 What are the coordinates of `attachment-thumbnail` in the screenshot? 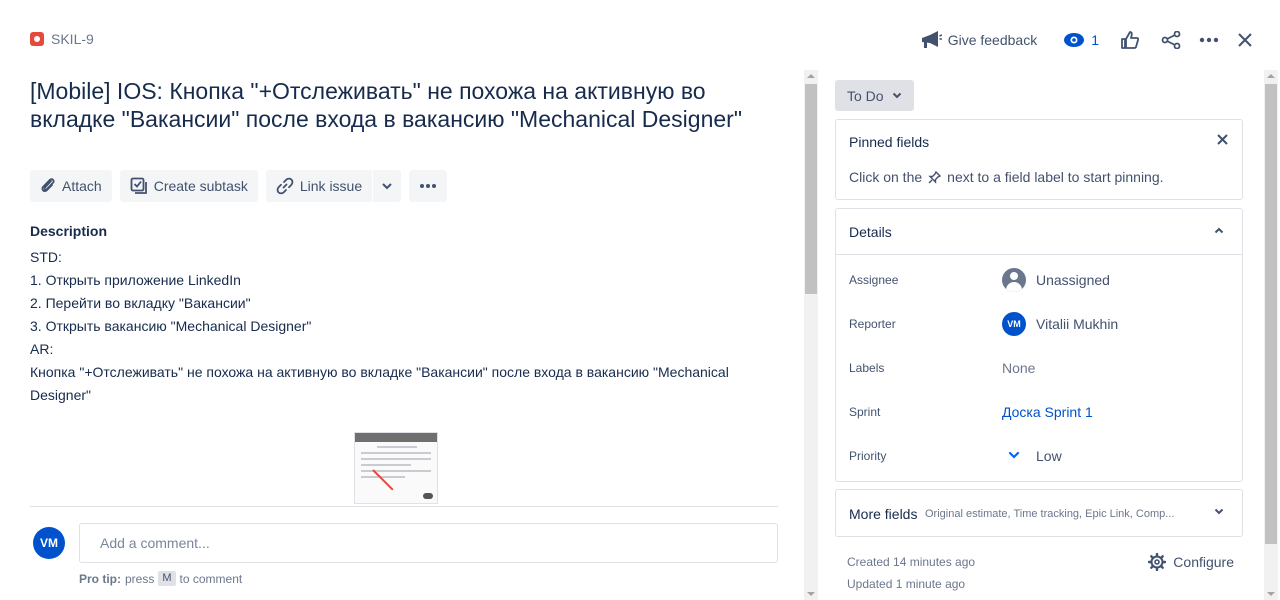 It's located at (396, 468).